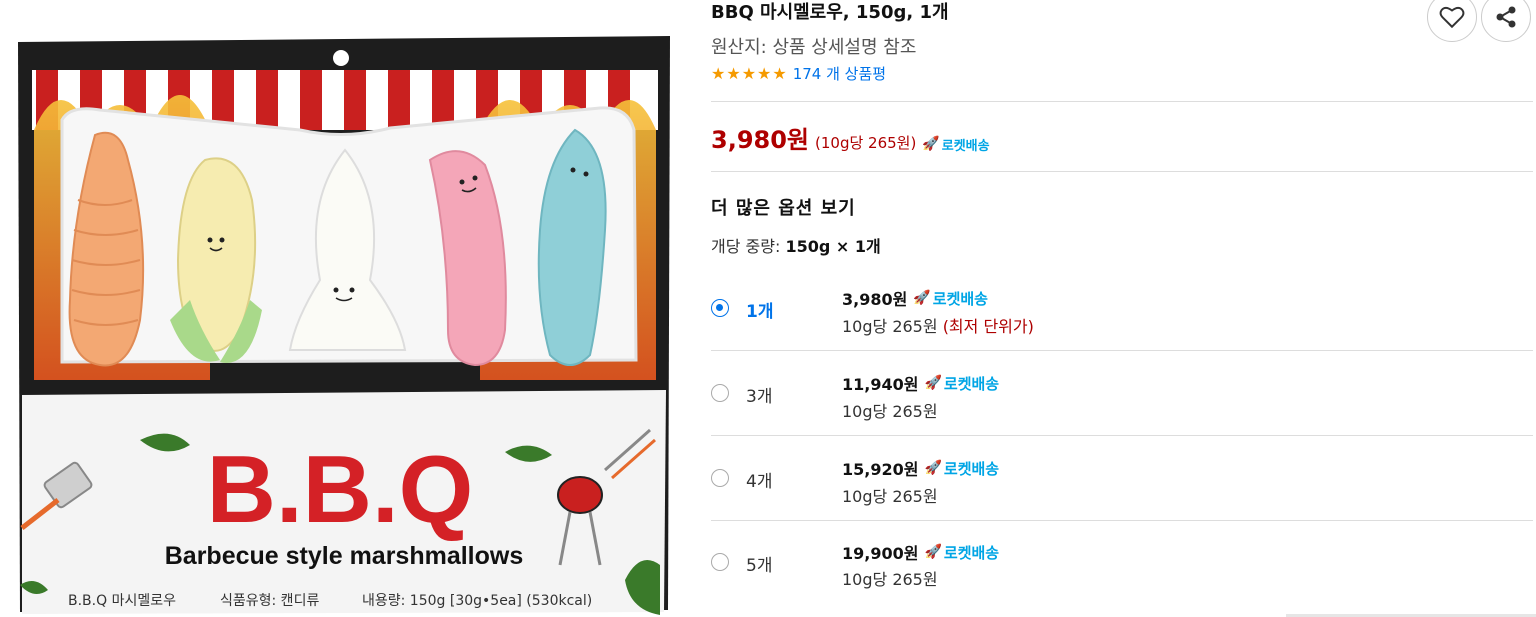 The width and height of the screenshot is (1536, 617). I want to click on package-brand: B.B.Q, so click(340, 489).